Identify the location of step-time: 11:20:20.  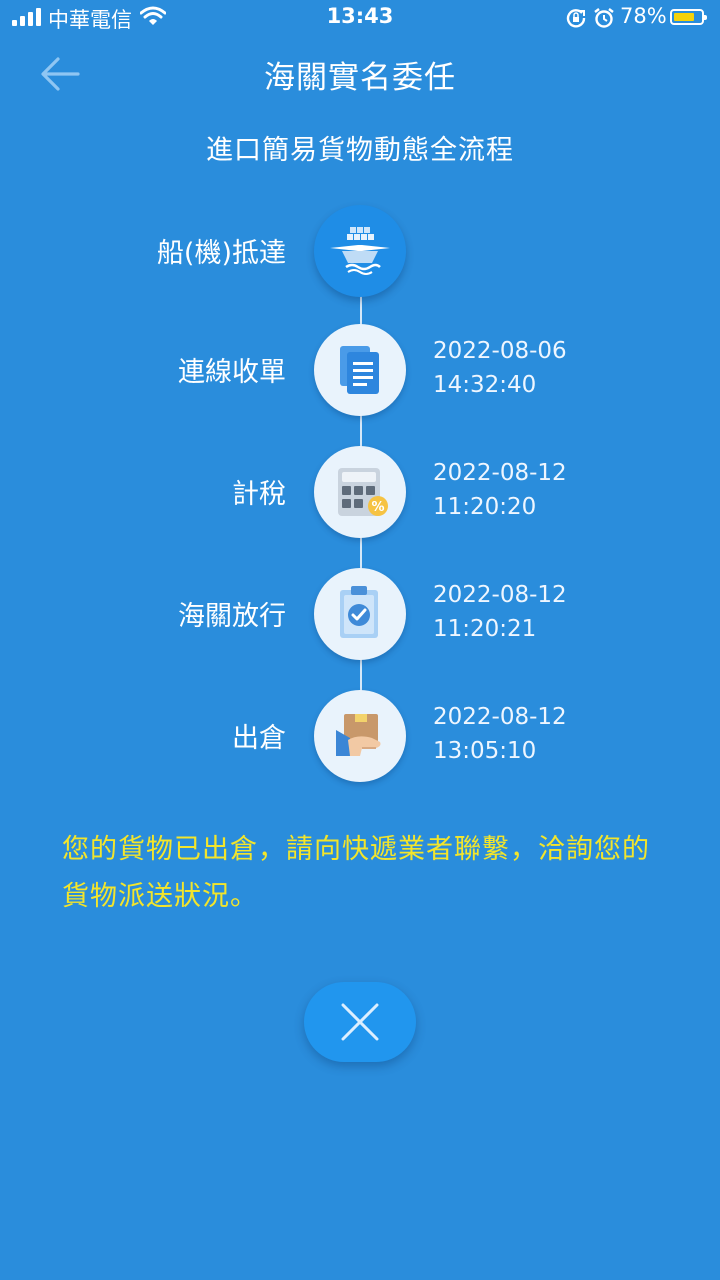
(485, 507).